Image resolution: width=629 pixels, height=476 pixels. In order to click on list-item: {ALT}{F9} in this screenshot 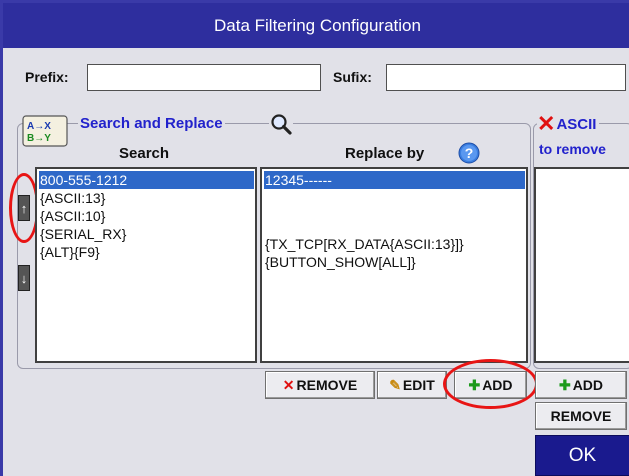, I will do `click(70, 252)`.